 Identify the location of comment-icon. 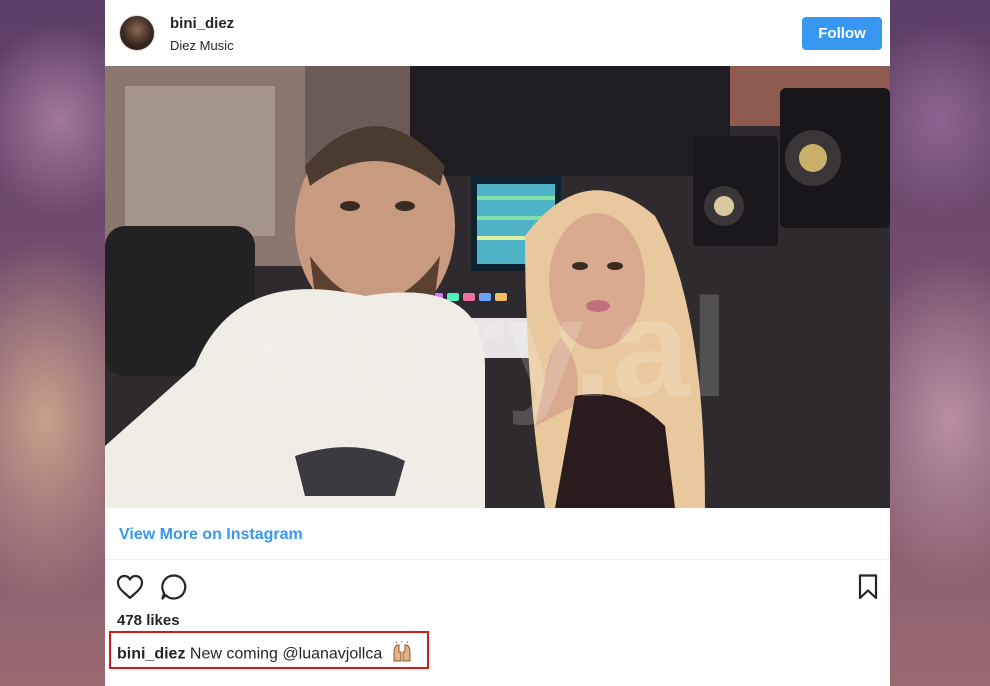
(174, 587).